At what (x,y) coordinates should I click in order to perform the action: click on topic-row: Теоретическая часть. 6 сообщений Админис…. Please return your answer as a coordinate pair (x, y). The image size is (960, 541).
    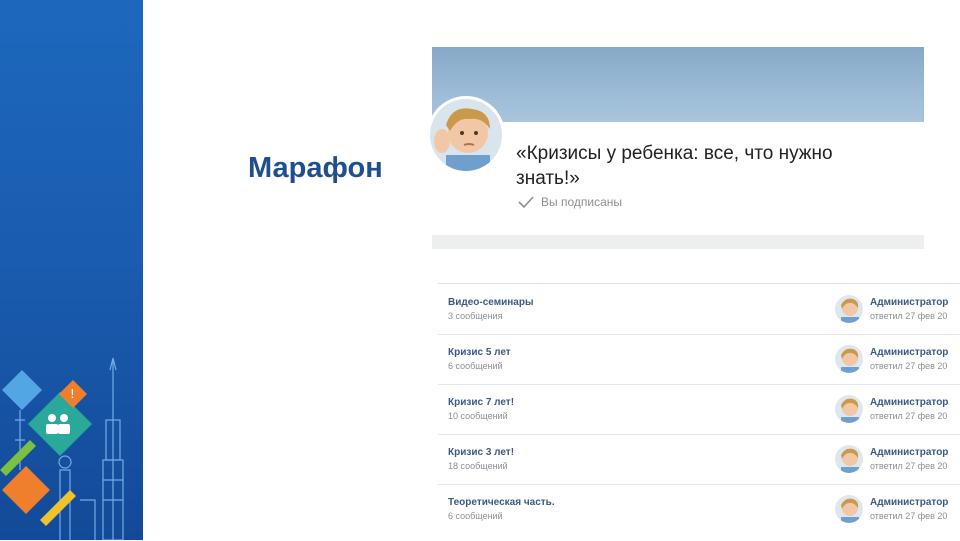
    Looking at the image, I should click on (699, 509).